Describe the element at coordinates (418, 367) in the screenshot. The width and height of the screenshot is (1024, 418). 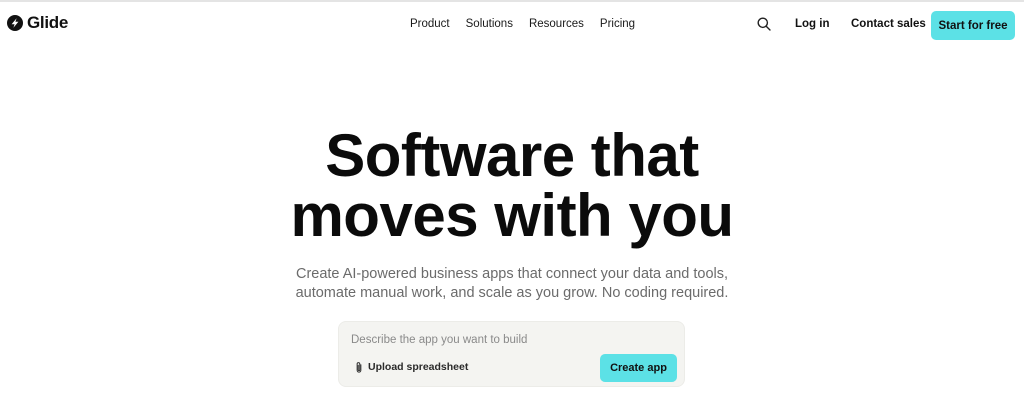
I see `upload-spreadsheet-label: Upload spreadsheet` at that location.